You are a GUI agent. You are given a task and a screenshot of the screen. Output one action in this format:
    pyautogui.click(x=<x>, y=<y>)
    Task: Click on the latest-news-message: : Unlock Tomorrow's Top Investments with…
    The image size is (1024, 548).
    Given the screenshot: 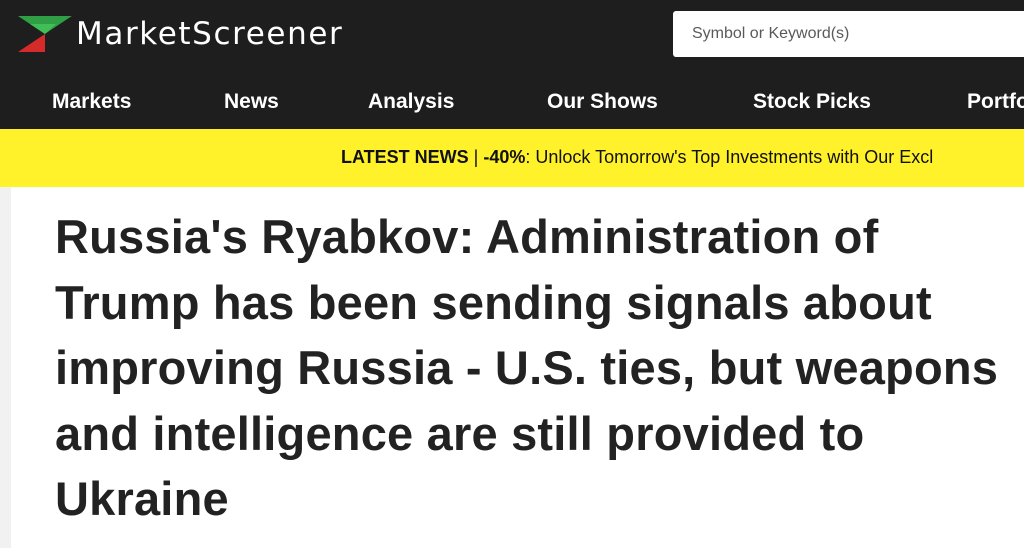 What is the action you would take?
    pyautogui.click(x=729, y=157)
    